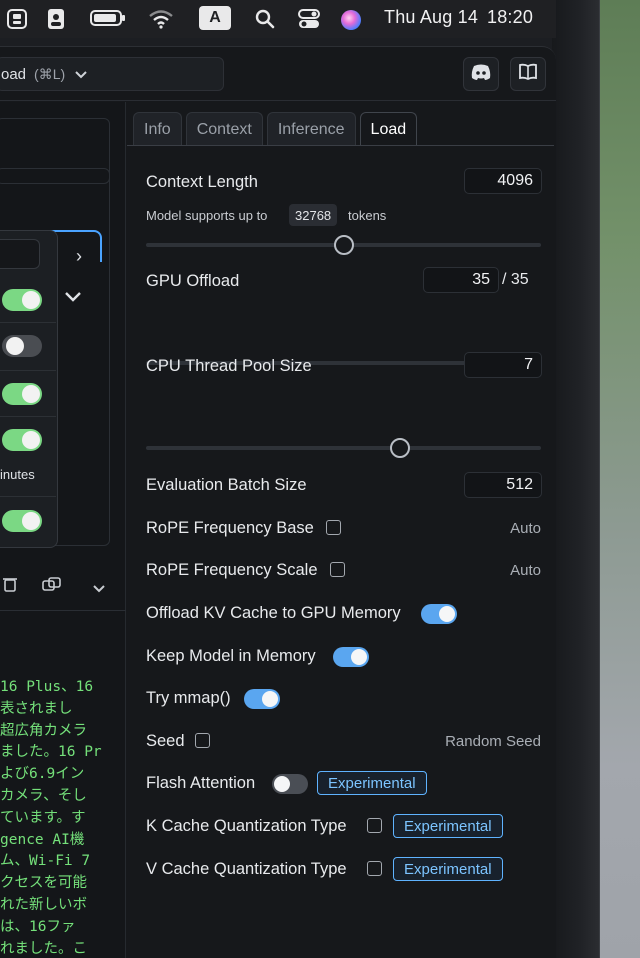 This screenshot has width=640, height=958. What do you see at coordinates (374, 825) in the screenshot?
I see `k-cache-quant-checkbox` at bounding box center [374, 825].